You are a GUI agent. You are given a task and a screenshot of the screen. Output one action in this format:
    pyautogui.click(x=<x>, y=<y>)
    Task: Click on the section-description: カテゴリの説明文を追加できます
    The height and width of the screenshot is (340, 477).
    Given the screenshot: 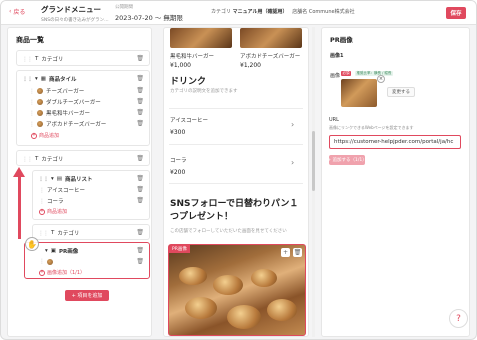 What is the action you would take?
    pyautogui.click(x=204, y=91)
    